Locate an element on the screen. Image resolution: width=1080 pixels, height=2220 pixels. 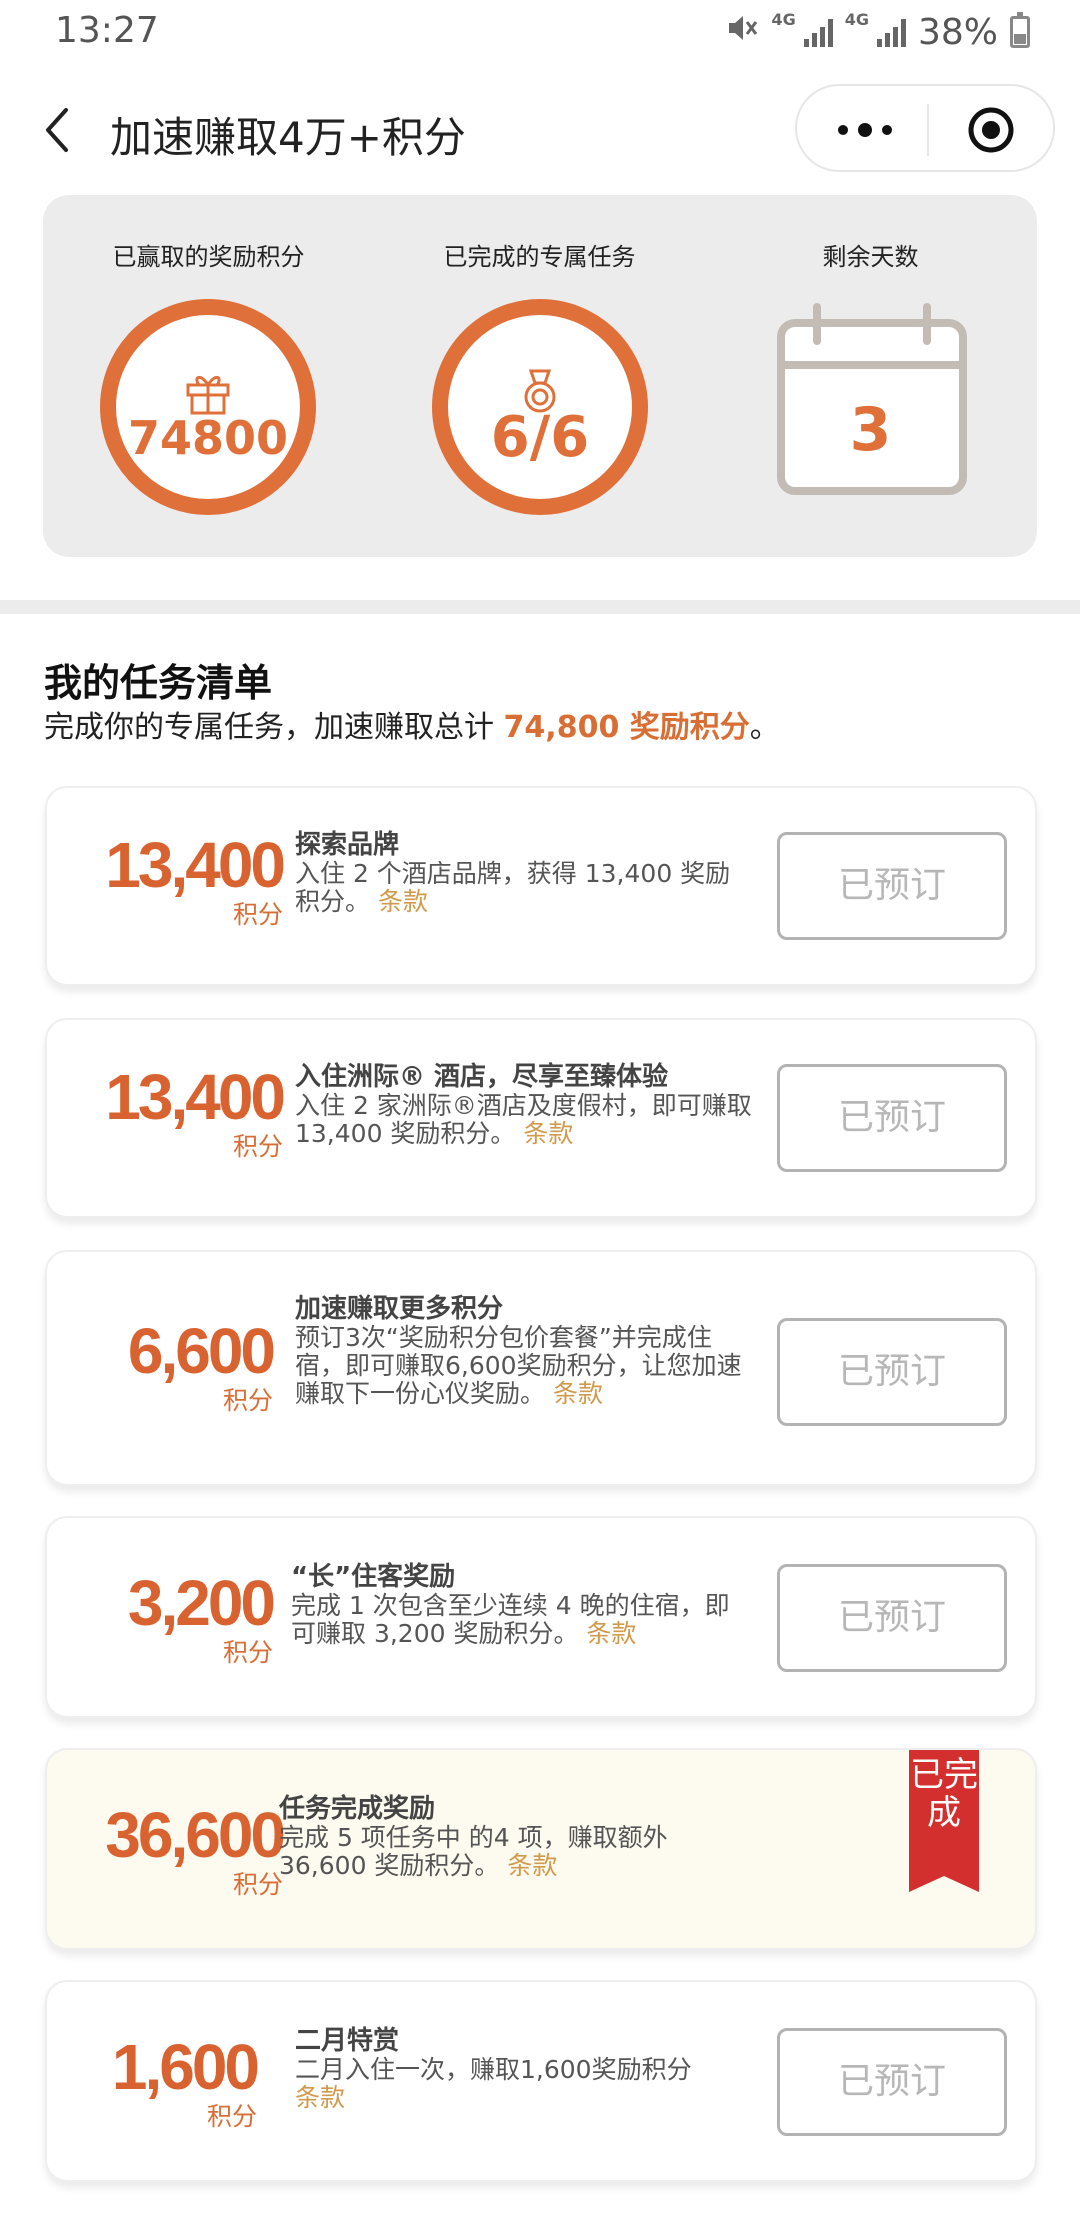
task-points-value: 1,600 is located at coordinates (185, 2067).